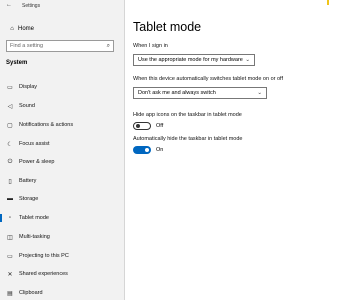 This screenshot has height=300, width=342. I want to click on multitasking-icon: ◫, so click(10, 237).